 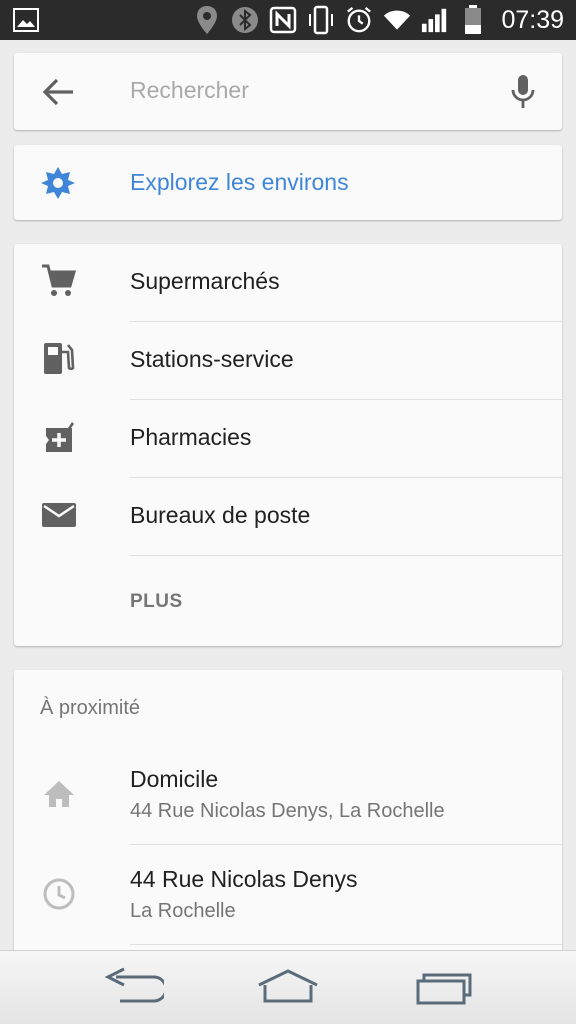 I want to click on nearby-title: Domicile, so click(x=174, y=779).